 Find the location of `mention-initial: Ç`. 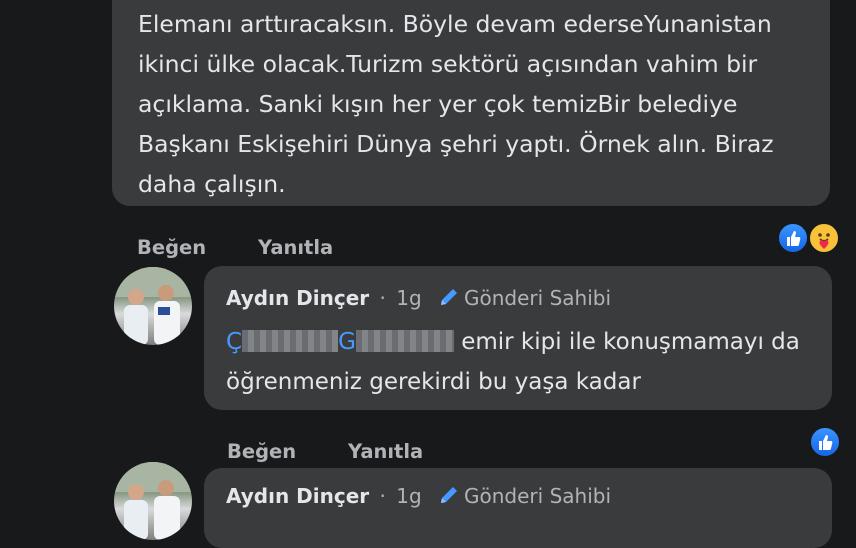

mention-initial: Ç is located at coordinates (234, 342).